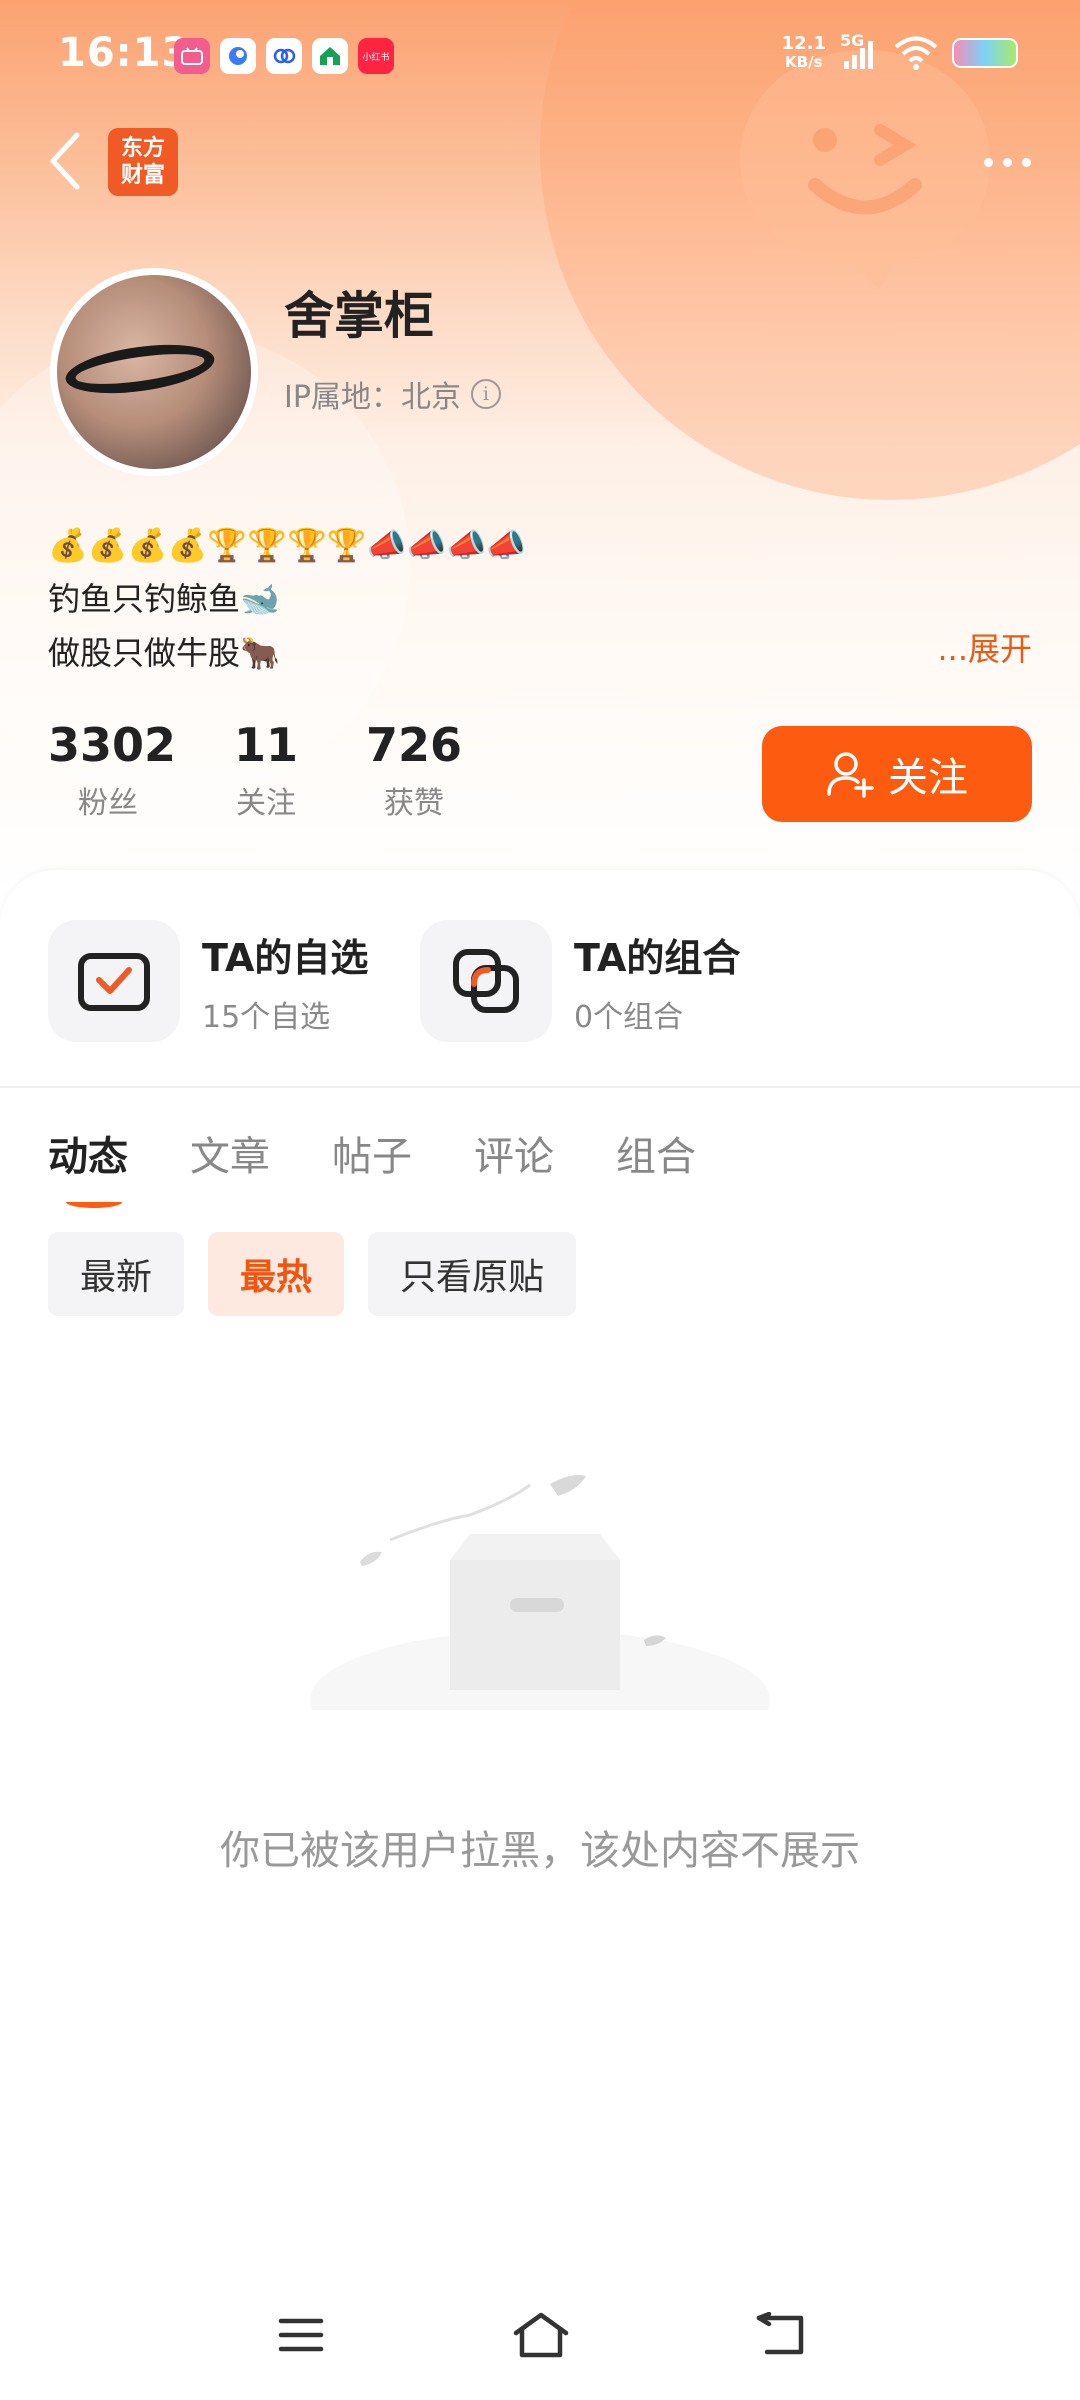 The image size is (1080, 2400). I want to click on empty-box-illustration, so click(540, 1592).